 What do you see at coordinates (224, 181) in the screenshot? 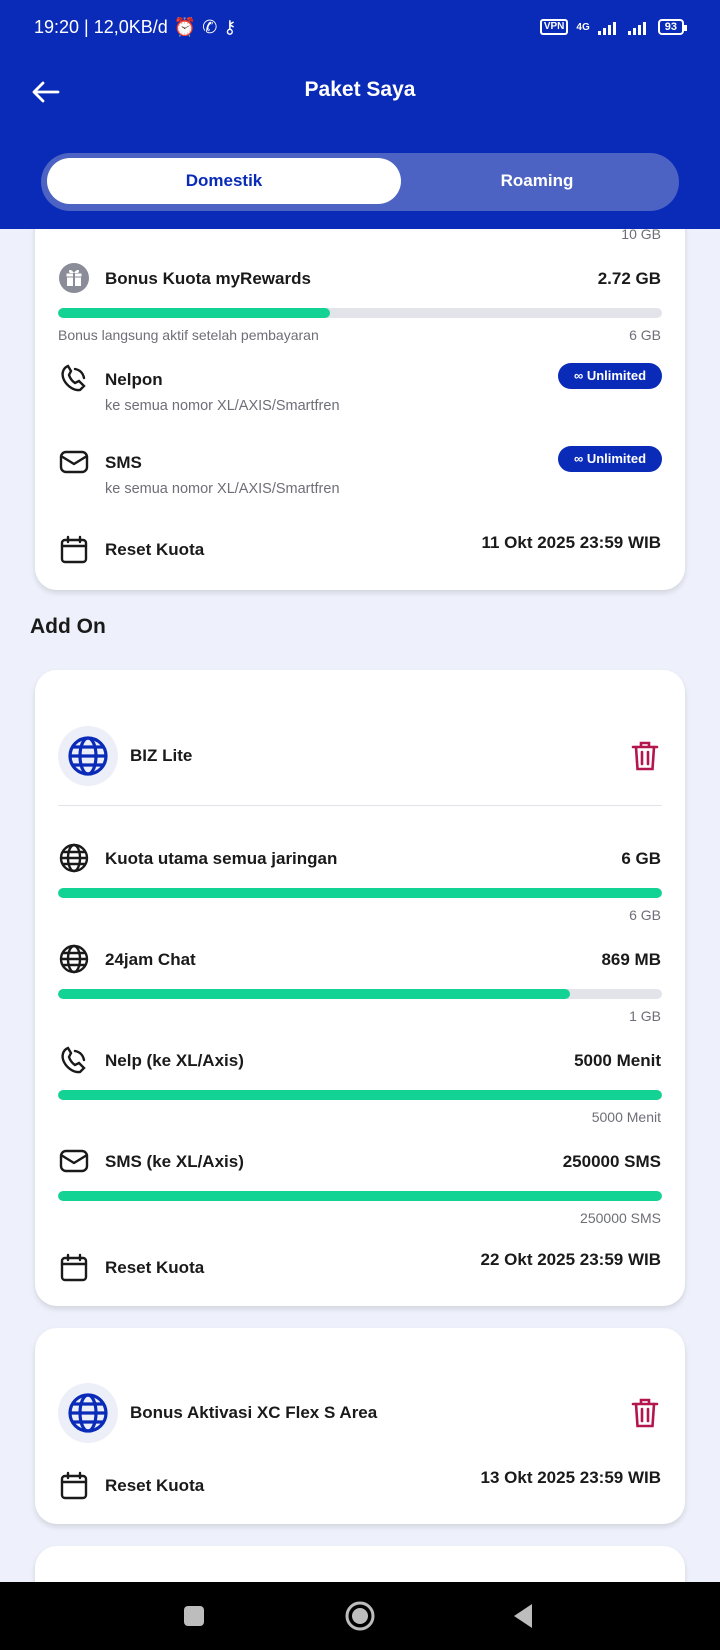
I see `tab-domestik: Domestik` at bounding box center [224, 181].